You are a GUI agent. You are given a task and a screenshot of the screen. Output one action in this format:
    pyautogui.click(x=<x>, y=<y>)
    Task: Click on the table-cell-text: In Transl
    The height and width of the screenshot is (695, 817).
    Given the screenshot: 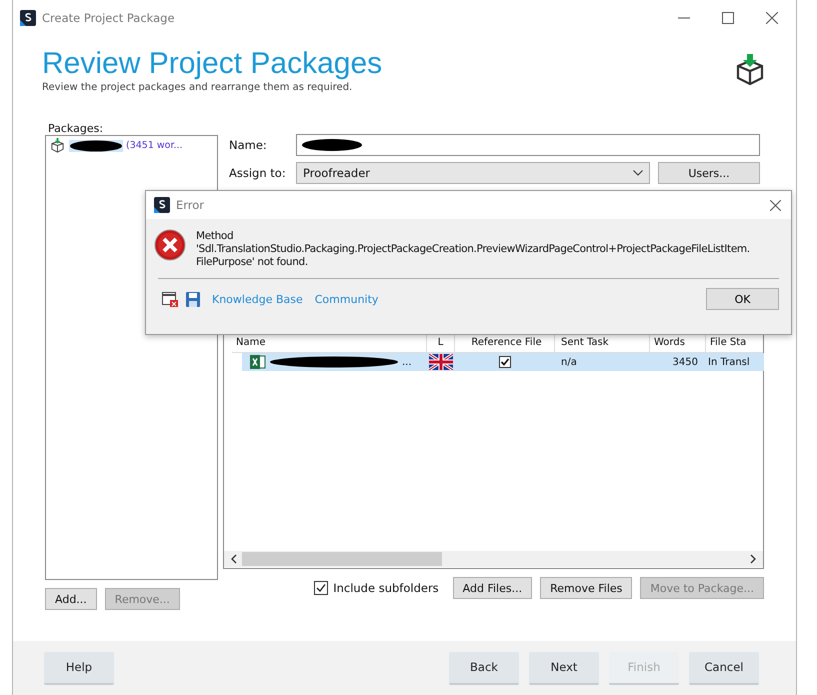 What is the action you would take?
    pyautogui.click(x=729, y=362)
    